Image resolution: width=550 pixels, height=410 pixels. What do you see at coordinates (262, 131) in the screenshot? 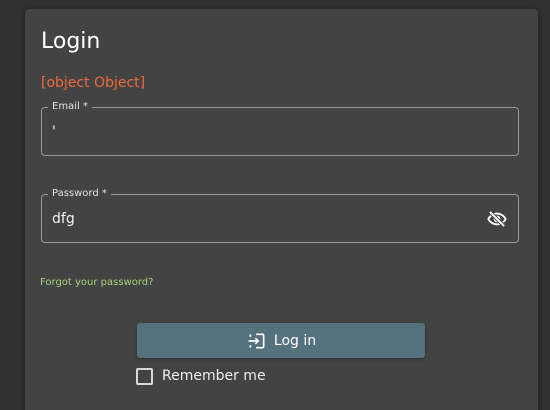
I see `email-input` at bounding box center [262, 131].